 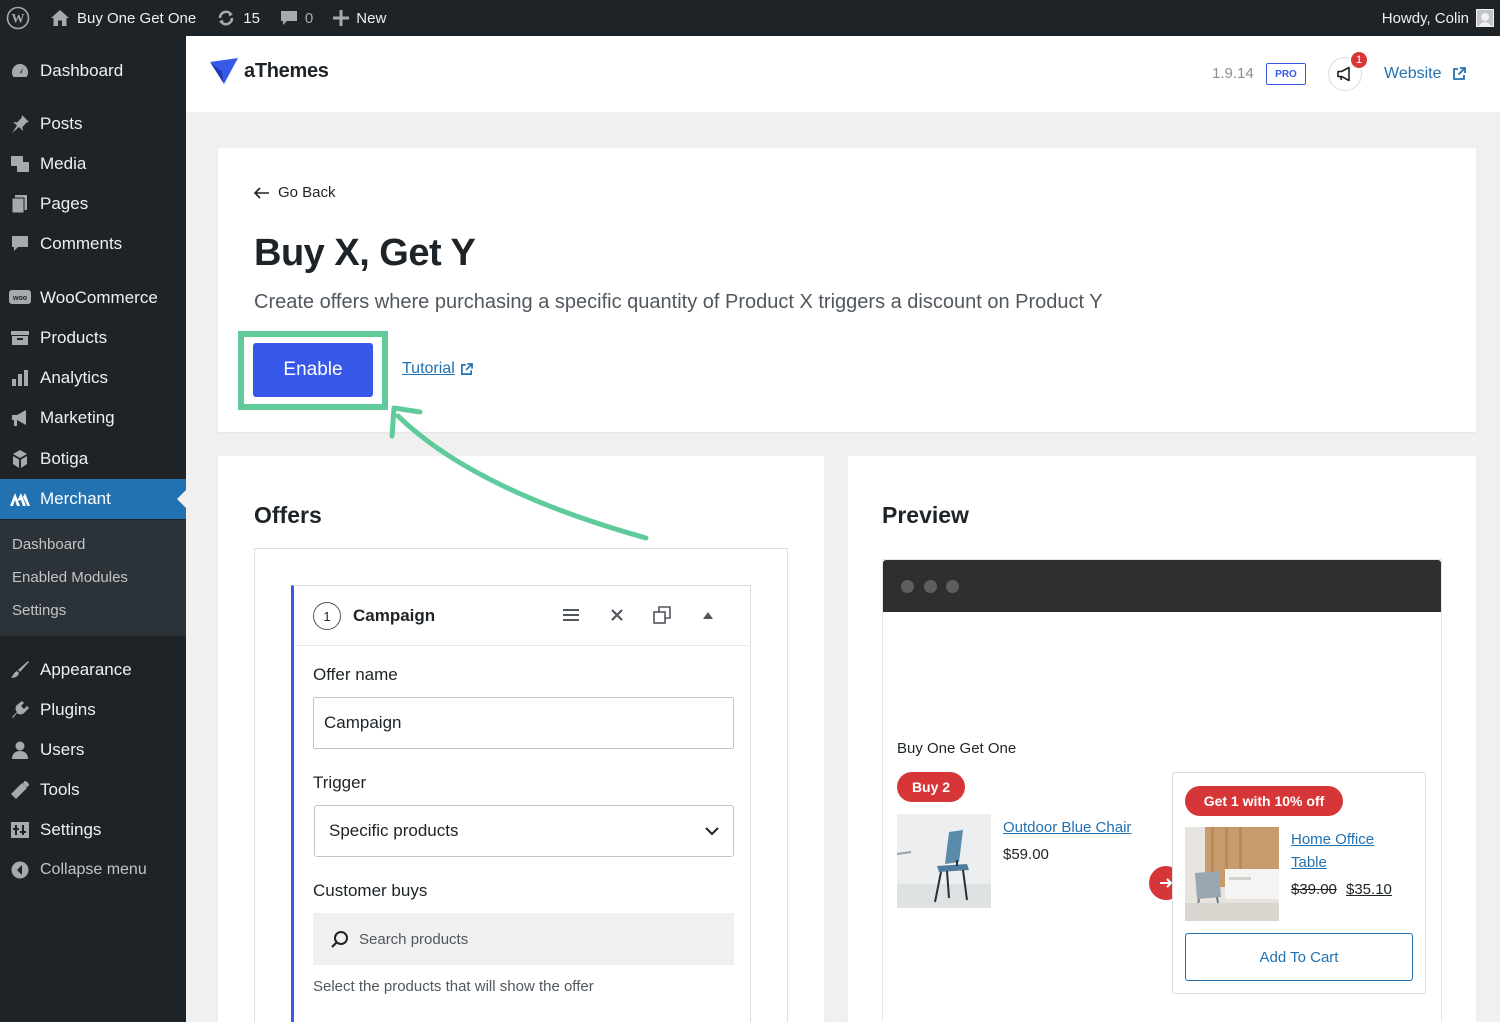 I want to click on athemes-logo: aThemes, so click(x=269, y=71).